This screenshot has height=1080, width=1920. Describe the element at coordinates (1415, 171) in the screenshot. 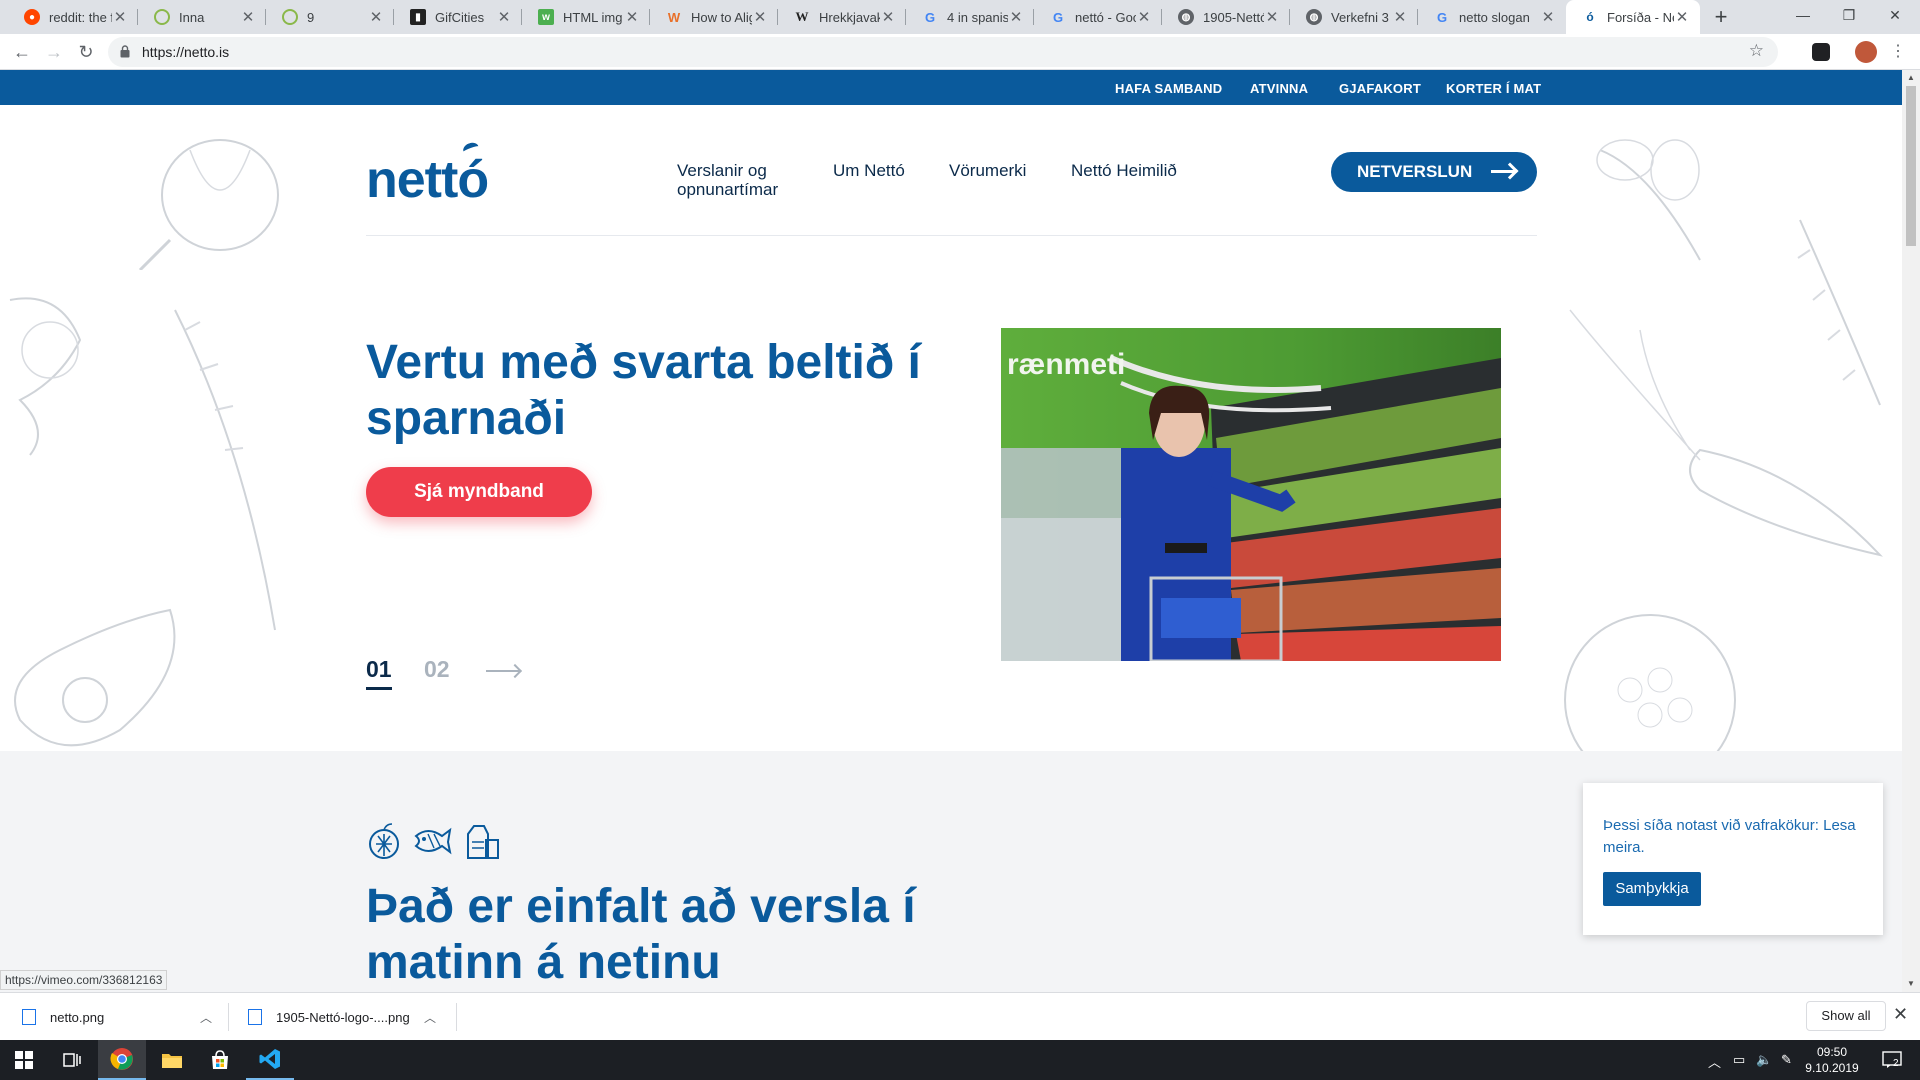

I see `cta-label: NETVERSLUN` at that location.